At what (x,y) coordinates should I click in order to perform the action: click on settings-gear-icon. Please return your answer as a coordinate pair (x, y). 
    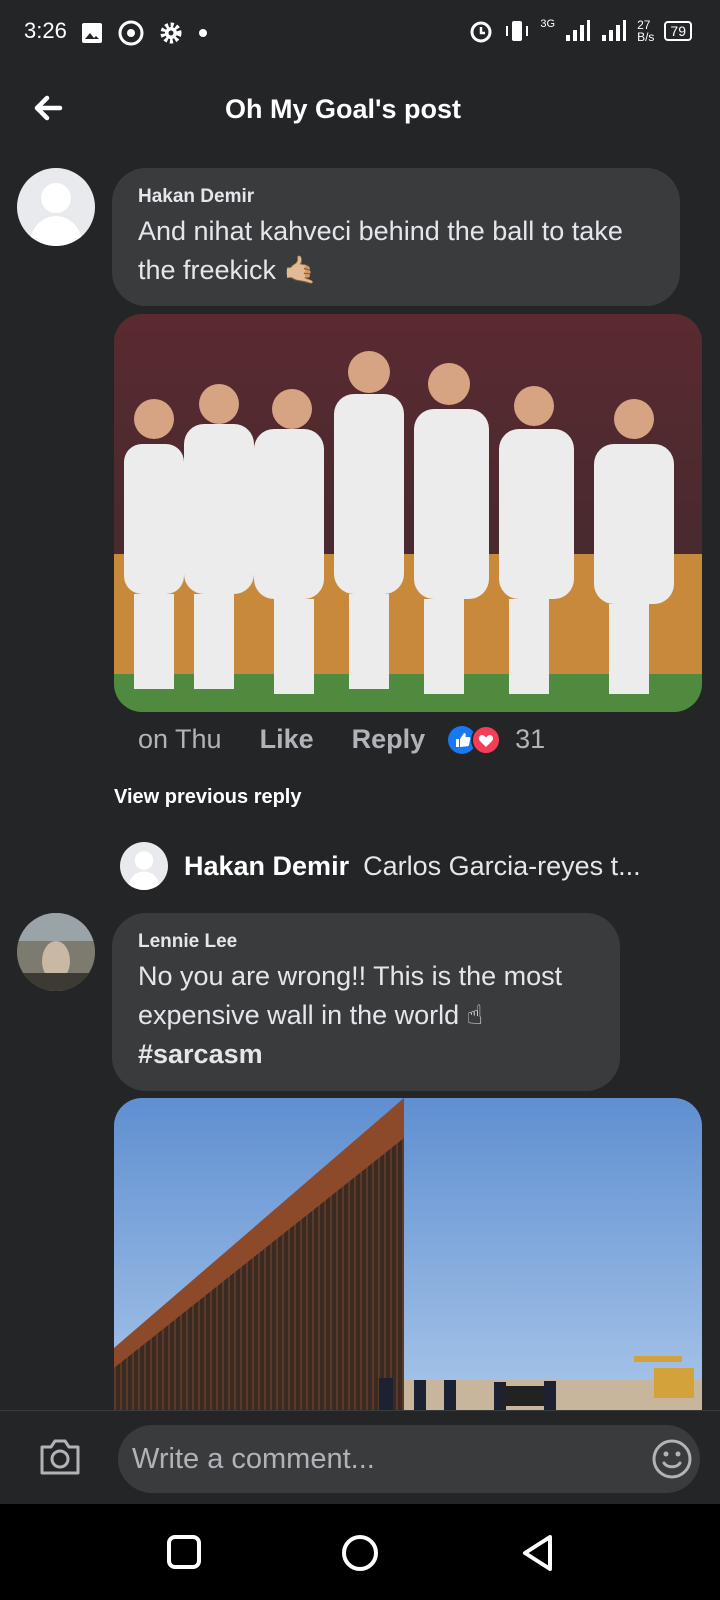
    Looking at the image, I should click on (171, 33).